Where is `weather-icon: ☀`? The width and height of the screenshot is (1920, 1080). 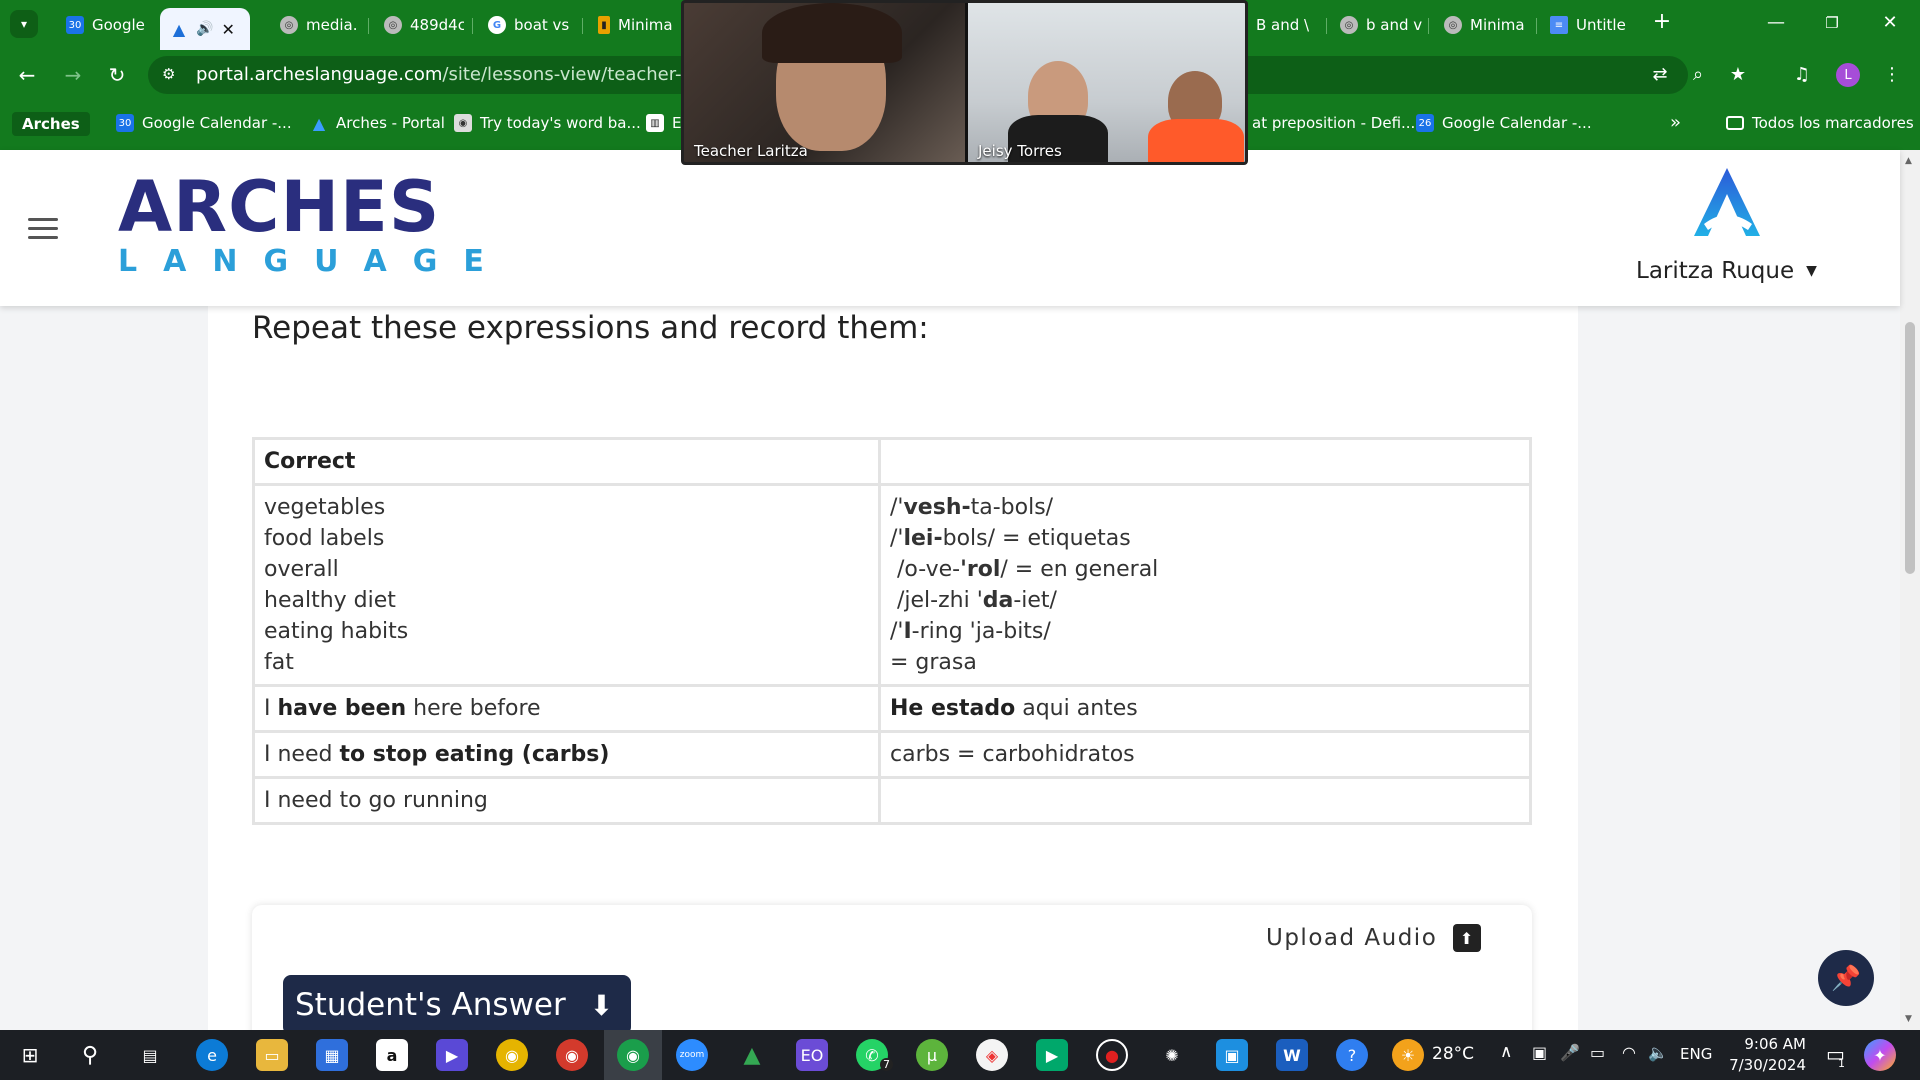
weather-icon: ☀ is located at coordinates (1408, 1055).